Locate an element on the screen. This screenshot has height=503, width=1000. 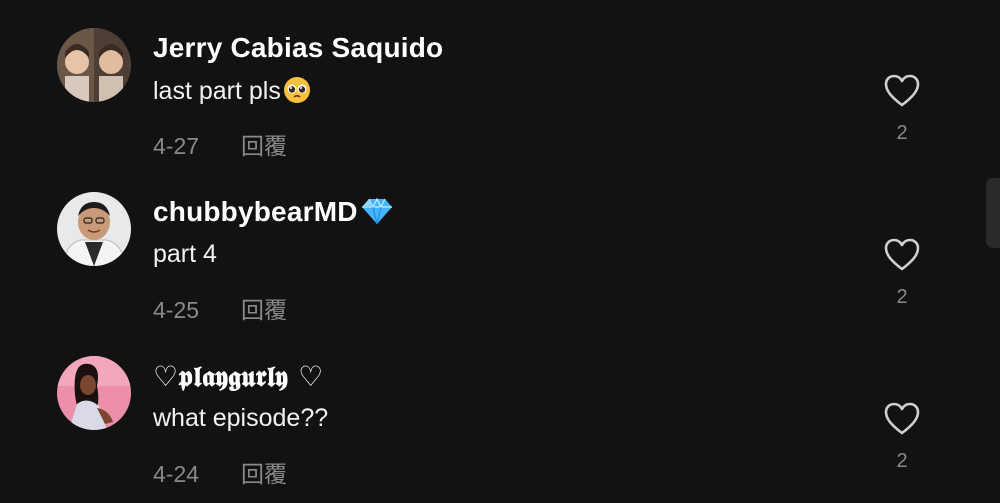
username: ♡𝖕𝖑𝖆𝖞𝖌𝖚𝖗𝖑𝖞 ♡ is located at coordinates (238, 377).